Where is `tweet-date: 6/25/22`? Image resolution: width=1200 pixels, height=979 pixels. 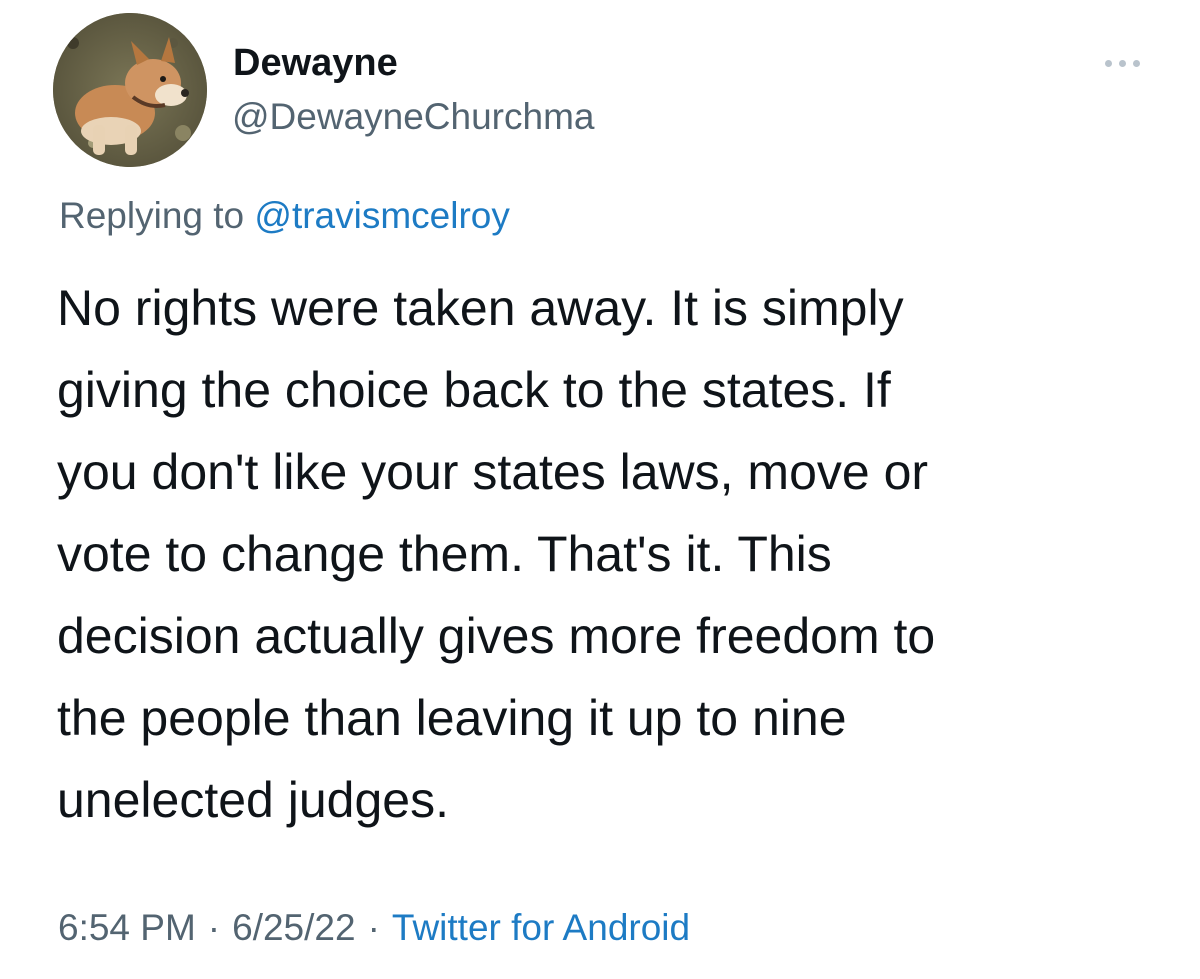 tweet-date: 6/25/22 is located at coordinates (293, 927).